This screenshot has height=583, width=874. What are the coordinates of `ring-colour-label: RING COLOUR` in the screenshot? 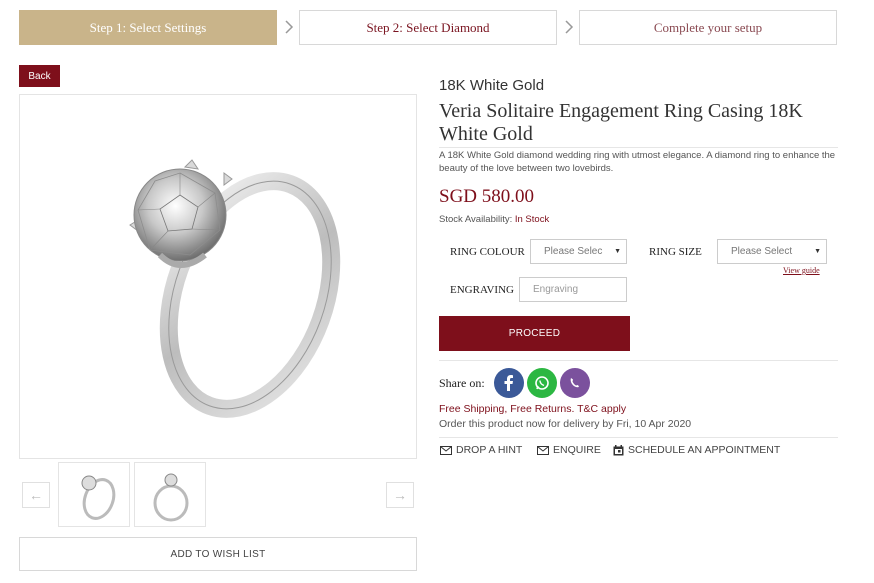 It's located at (487, 252).